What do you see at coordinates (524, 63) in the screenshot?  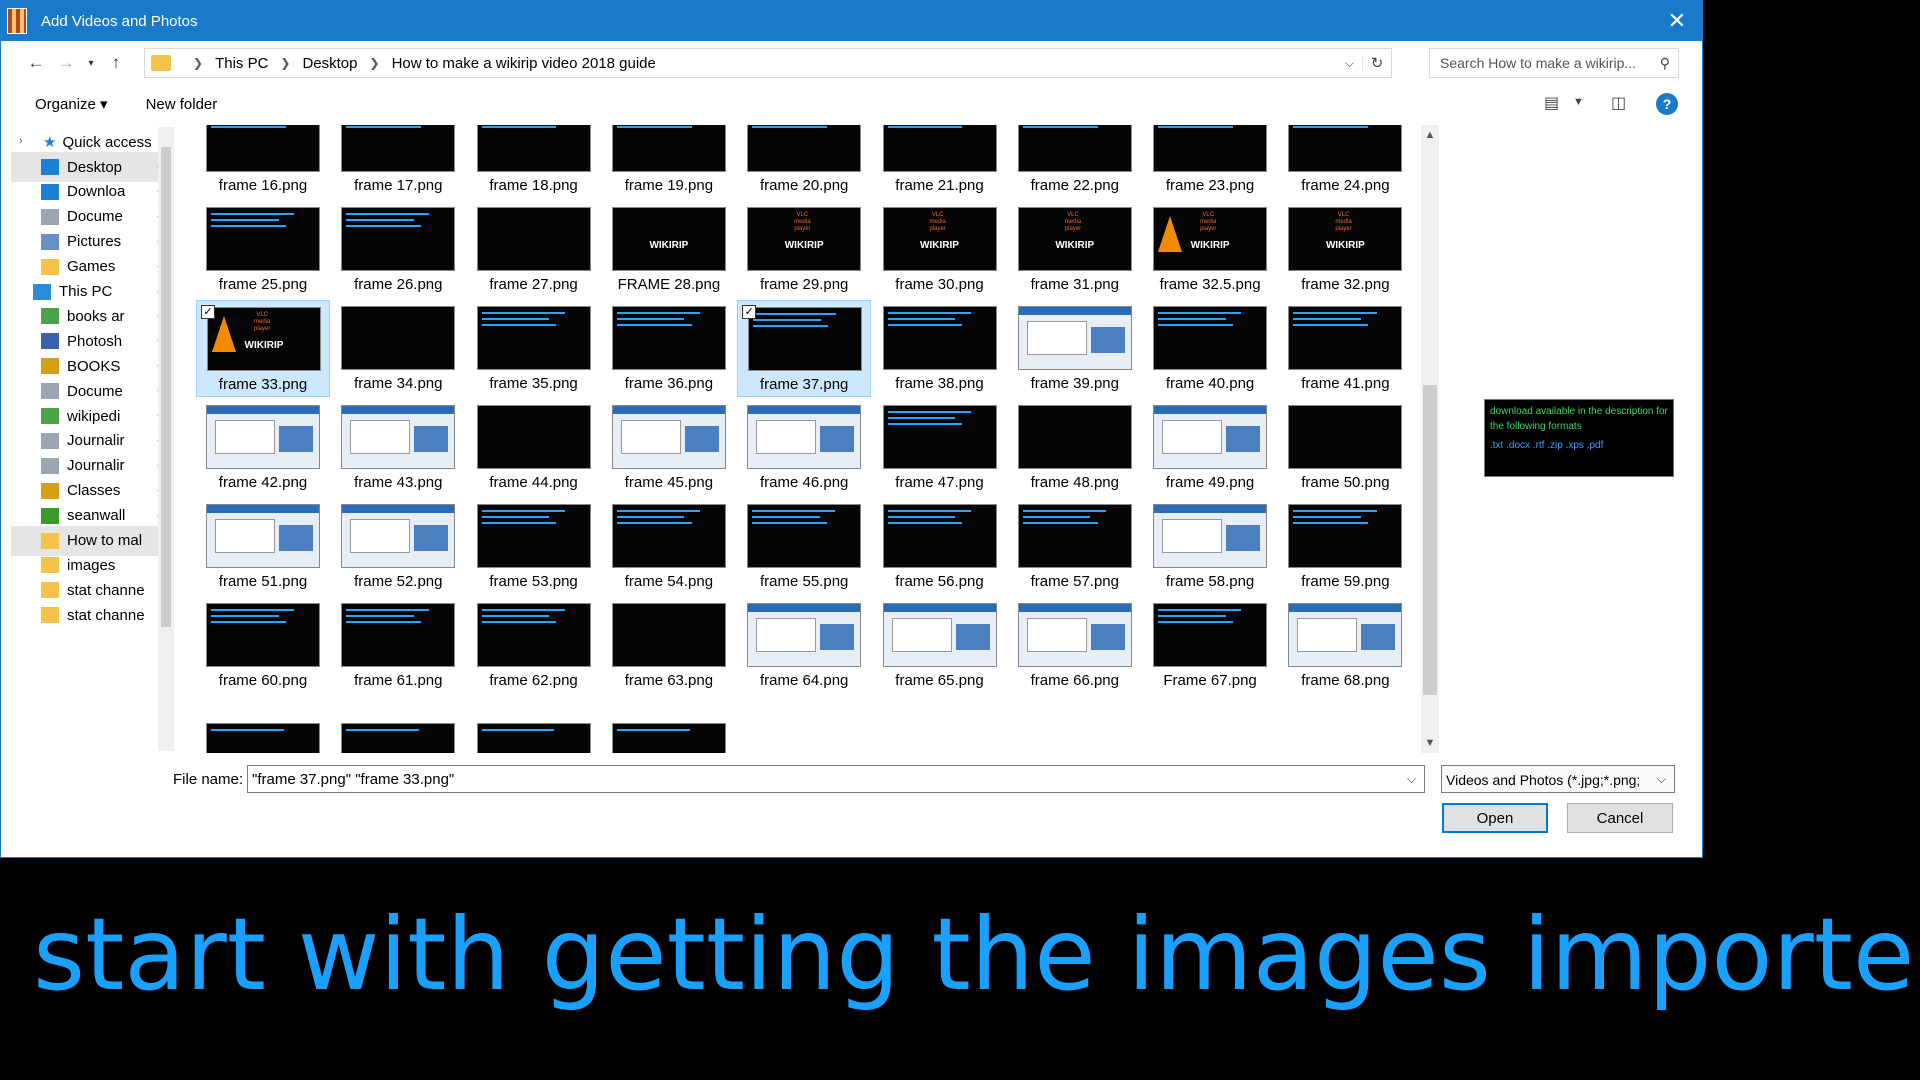 I see `breadcrumb-folder: How to make a wikirip video 2018 guide` at bounding box center [524, 63].